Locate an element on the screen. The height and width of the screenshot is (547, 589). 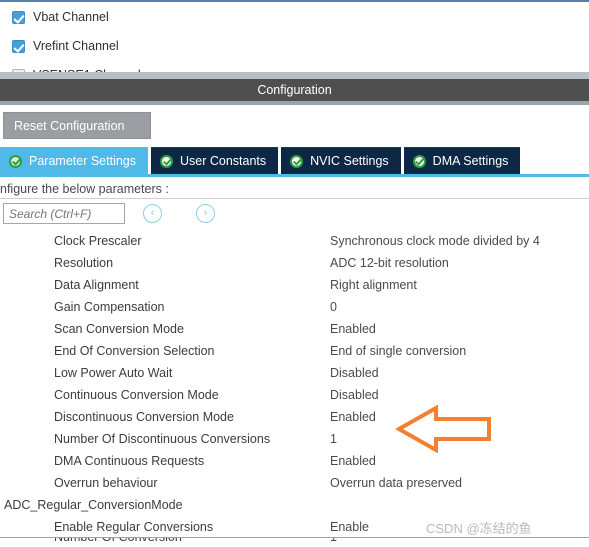
tab-user-constants: User Constants is located at coordinates (215, 160).